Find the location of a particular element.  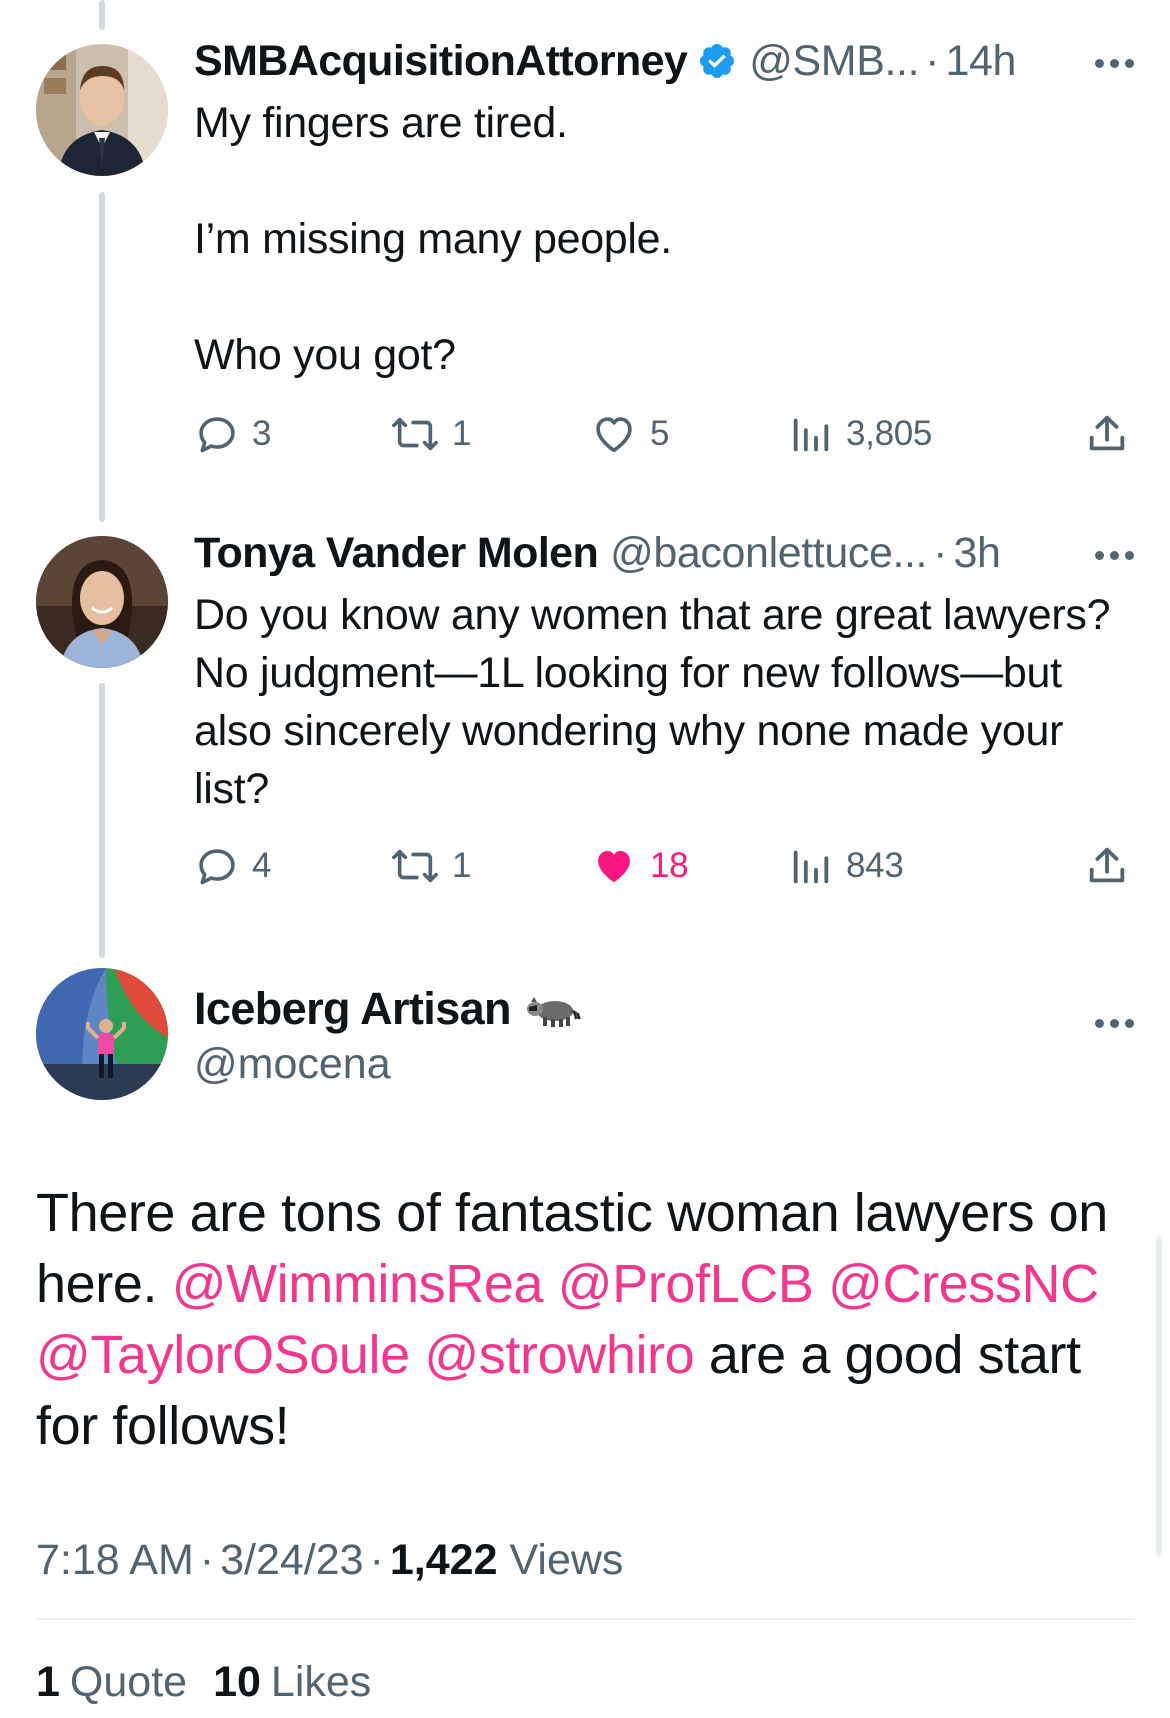

woman-smiling-photo is located at coordinates (102, 602).